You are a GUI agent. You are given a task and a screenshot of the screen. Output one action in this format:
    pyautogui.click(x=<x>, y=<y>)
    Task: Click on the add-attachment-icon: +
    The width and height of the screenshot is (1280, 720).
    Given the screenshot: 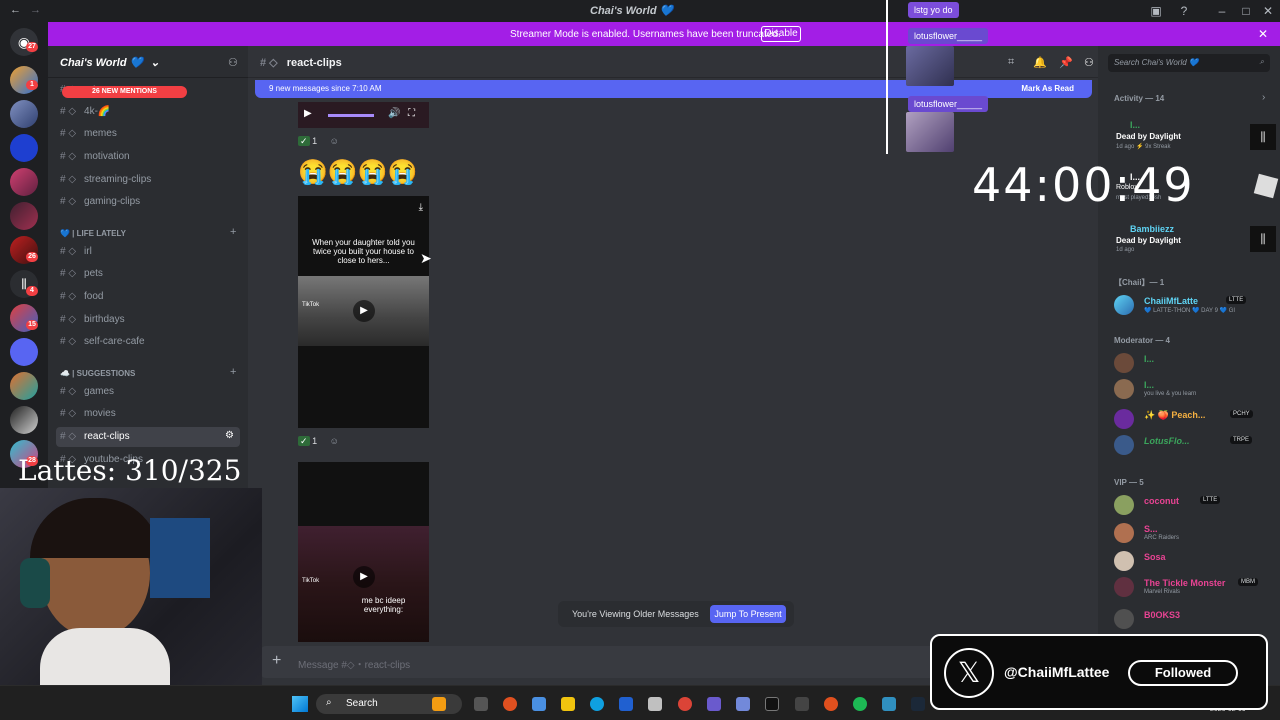 What is the action you would take?
    pyautogui.click(x=276, y=661)
    